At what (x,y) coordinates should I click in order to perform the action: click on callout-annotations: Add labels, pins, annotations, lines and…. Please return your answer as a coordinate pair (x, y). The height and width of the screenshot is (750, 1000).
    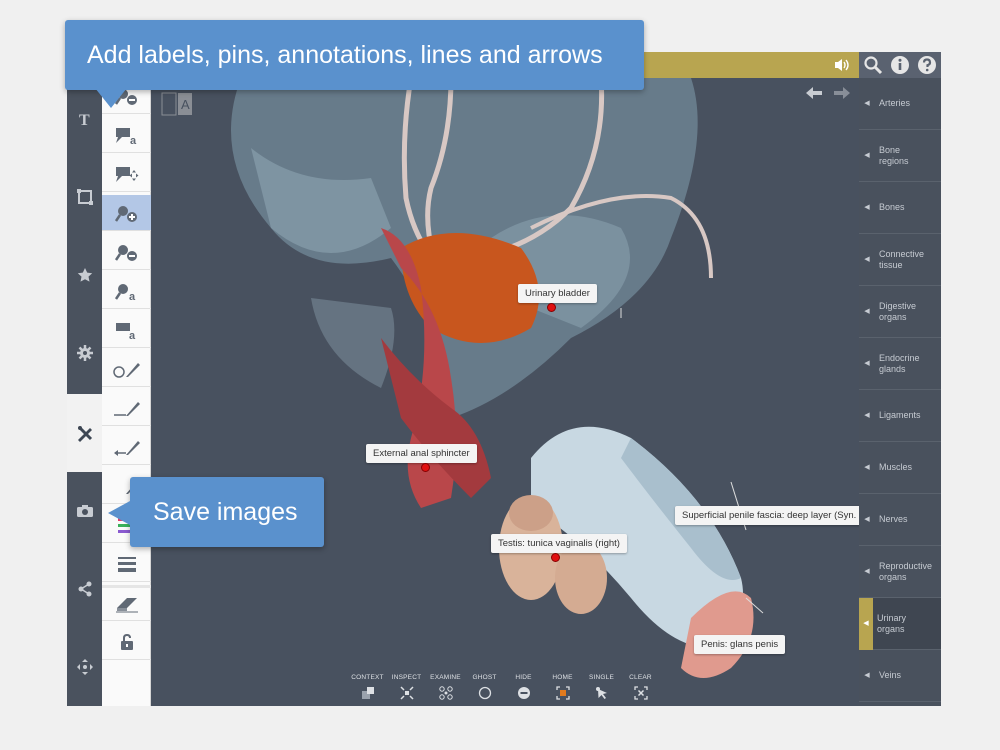
    Looking at the image, I should click on (354, 64).